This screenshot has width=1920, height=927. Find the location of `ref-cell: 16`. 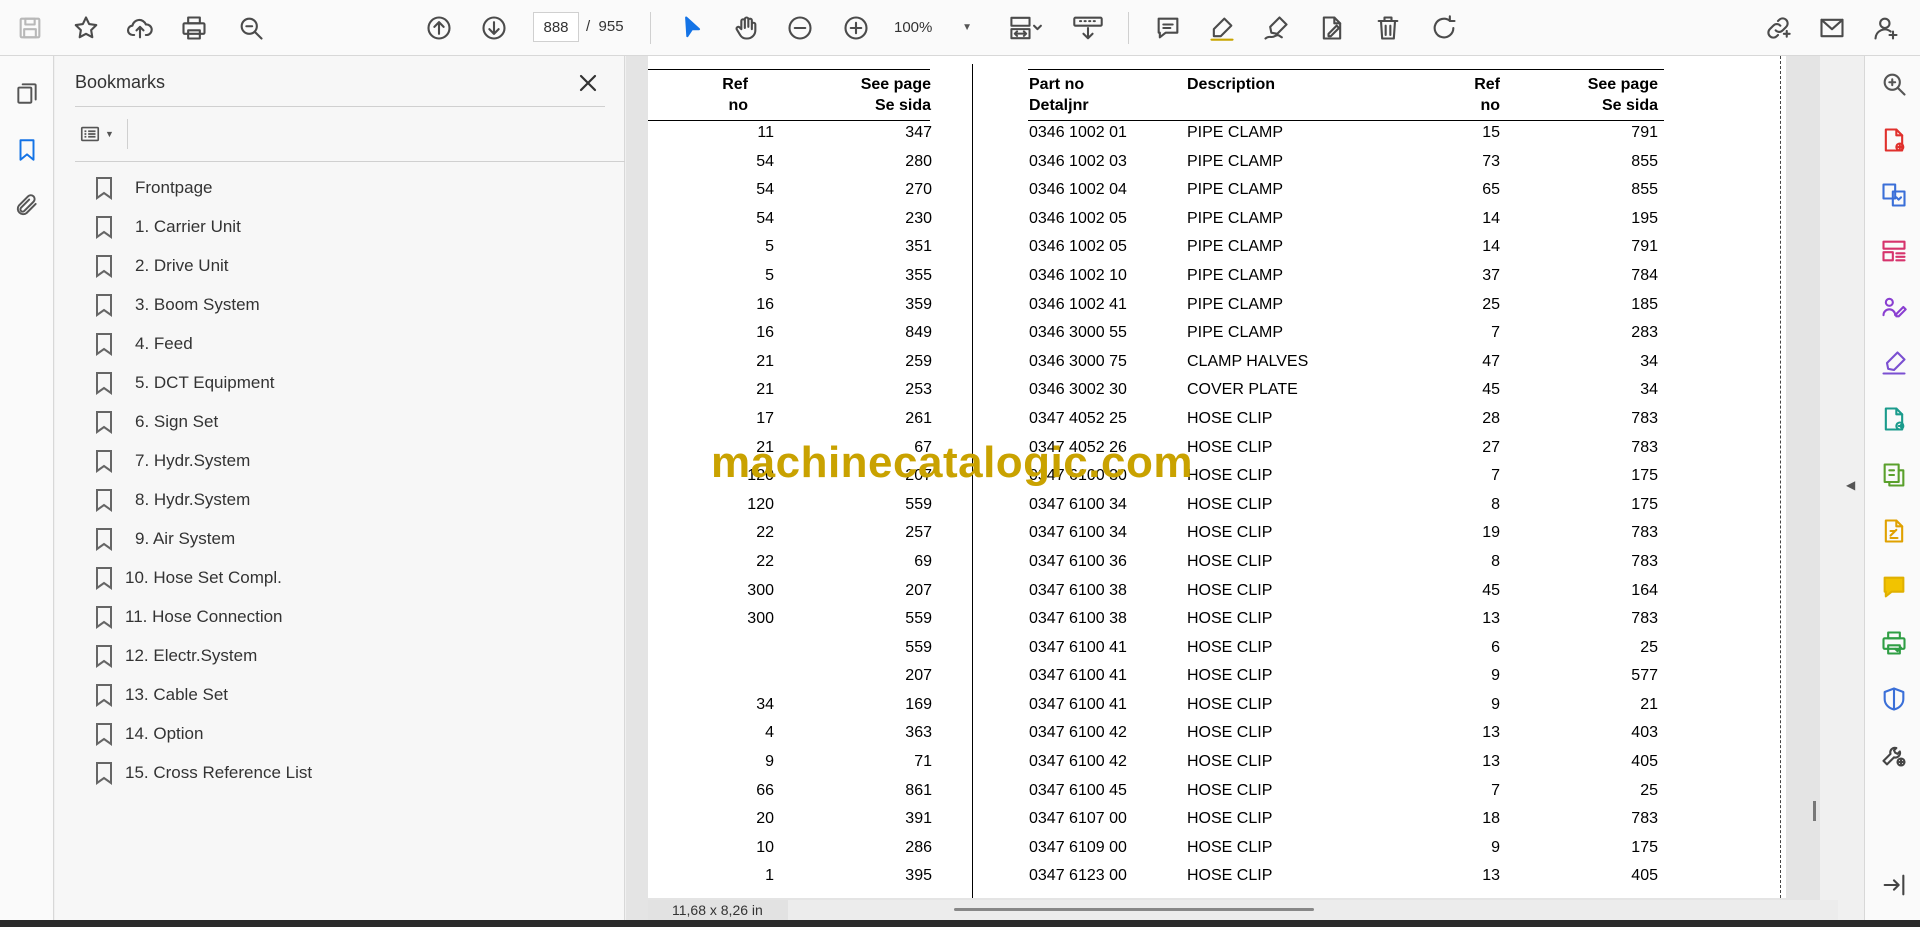

ref-cell: 16 is located at coordinates (765, 333).